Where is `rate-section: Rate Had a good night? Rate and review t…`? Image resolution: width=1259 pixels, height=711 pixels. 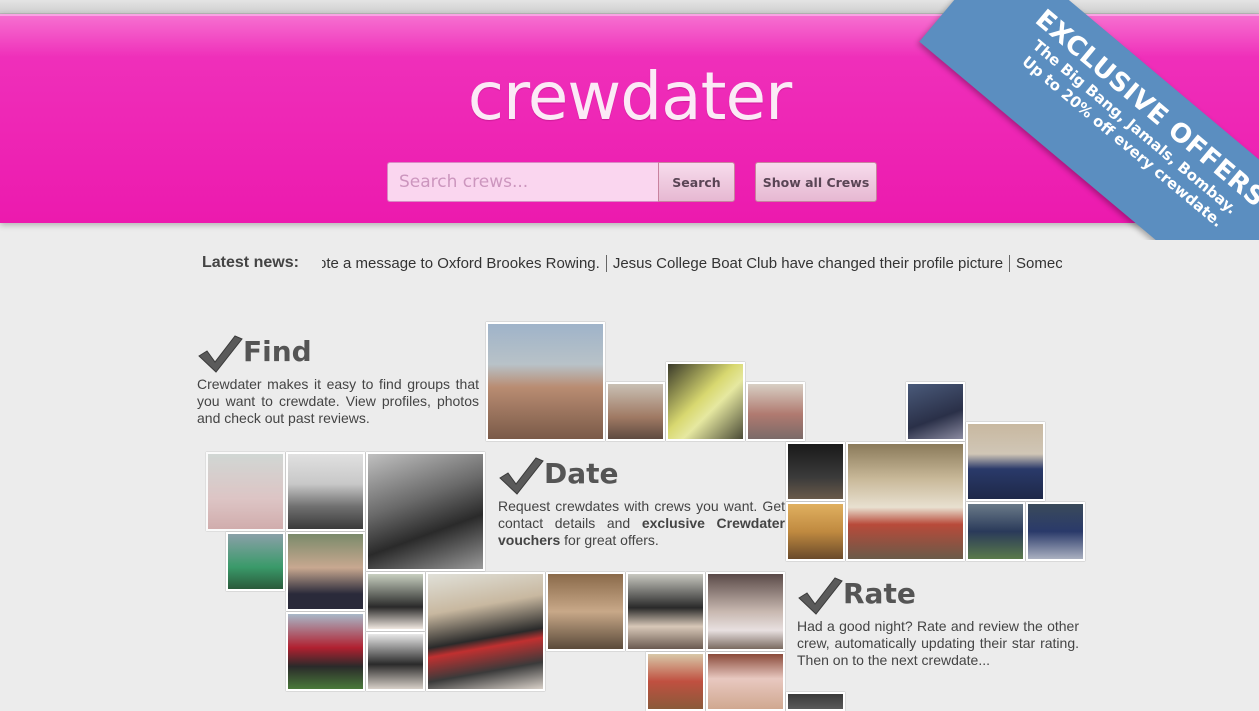 rate-section: Rate Had a good night? Rate and review t… is located at coordinates (938, 620).